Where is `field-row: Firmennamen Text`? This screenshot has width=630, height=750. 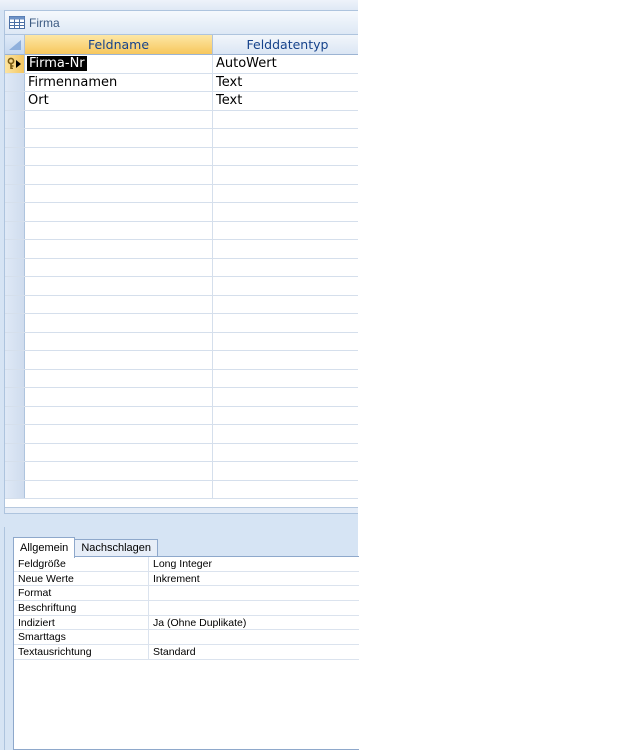
field-row: Firmennamen Text is located at coordinates (181, 82).